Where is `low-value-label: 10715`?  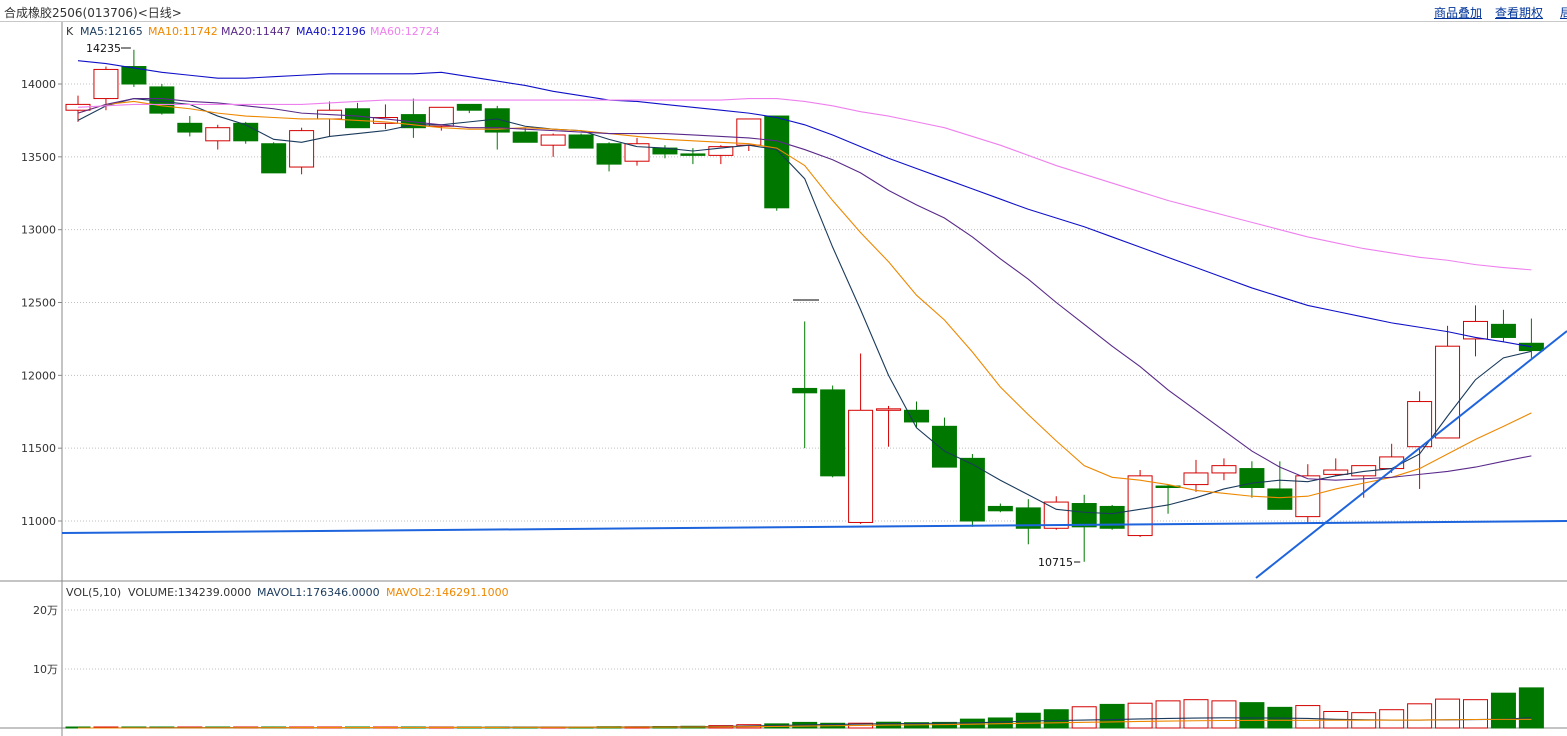
low-value-label: 10715 is located at coordinates (1055, 562).